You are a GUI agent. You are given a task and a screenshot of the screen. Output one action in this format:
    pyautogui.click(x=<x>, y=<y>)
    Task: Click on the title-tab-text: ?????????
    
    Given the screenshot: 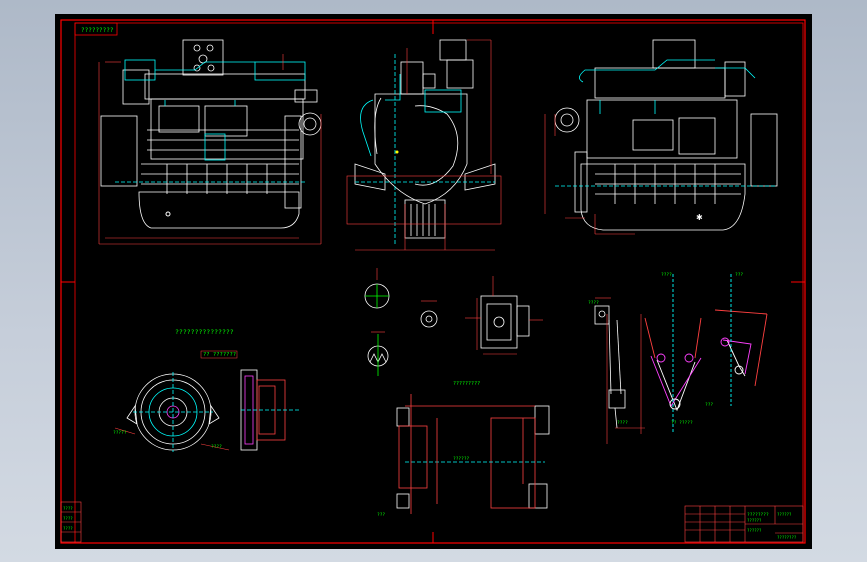 What is the action you would take?
    pyautogui.click(x=97, y=30)
    